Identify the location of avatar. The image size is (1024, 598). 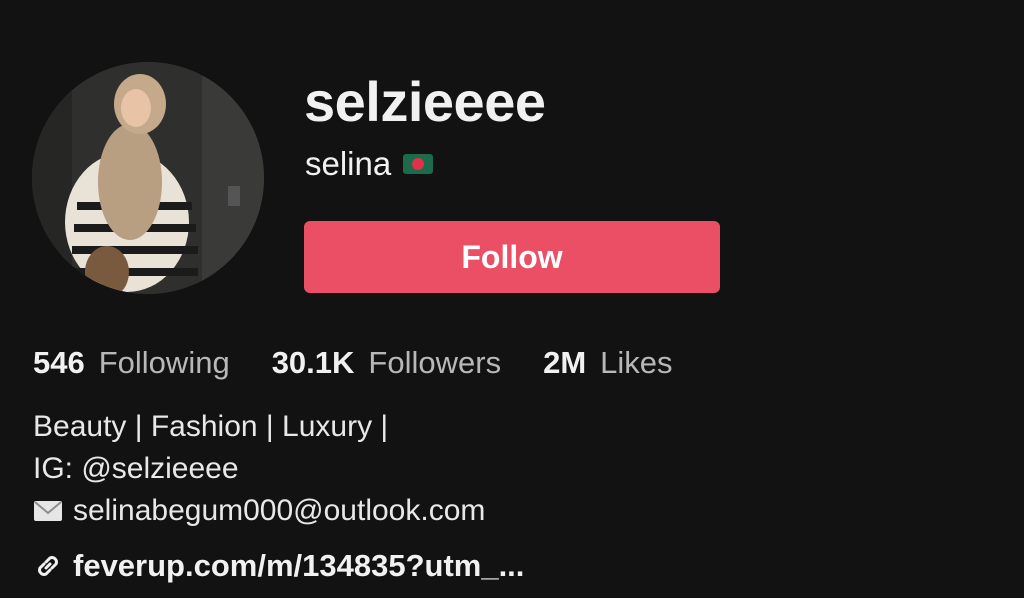
(148, 178).